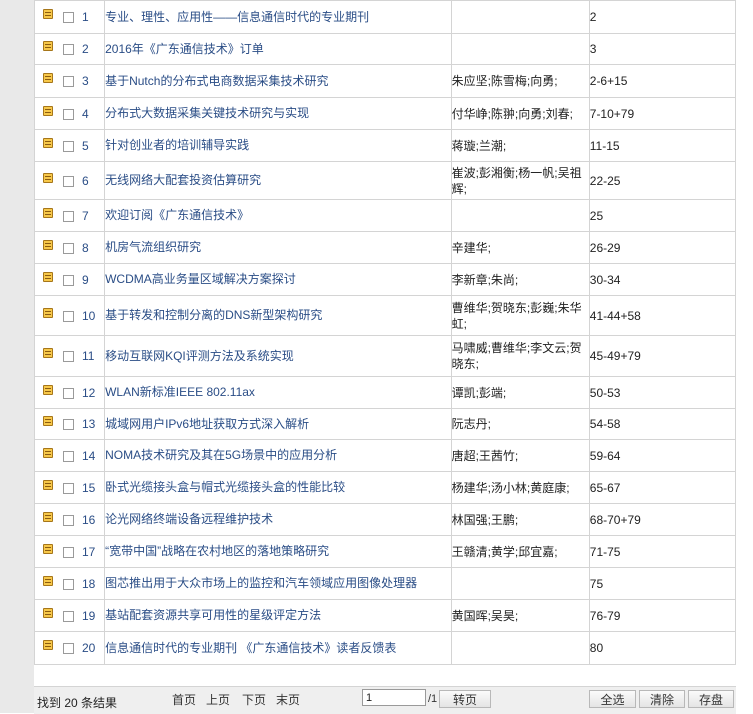  What do you see at coordinates (662, 424) in the screenshot?
I see `pages-cell: 54-58` at bounding box center [662, 424].